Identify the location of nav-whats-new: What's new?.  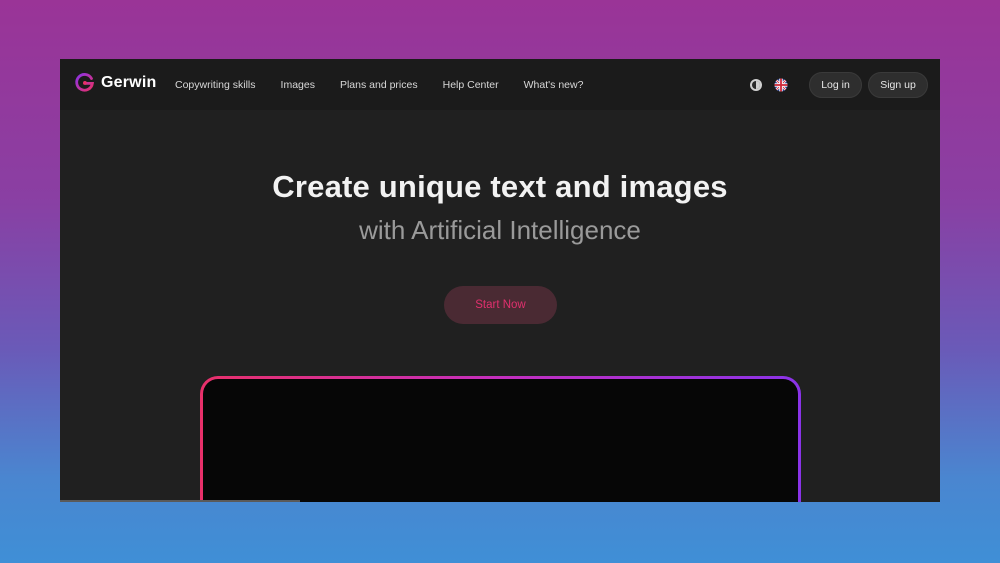
(554, 85).